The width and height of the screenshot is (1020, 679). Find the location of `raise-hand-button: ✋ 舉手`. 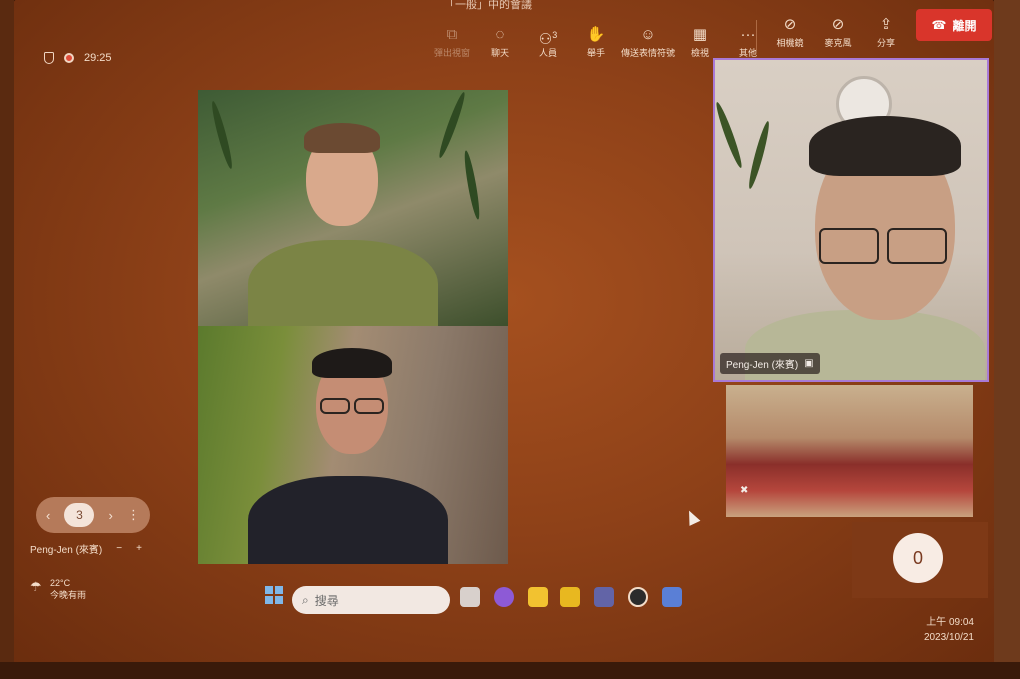

raise-hand-button: ✋ 舉手 is located at coordinates (596, 41).